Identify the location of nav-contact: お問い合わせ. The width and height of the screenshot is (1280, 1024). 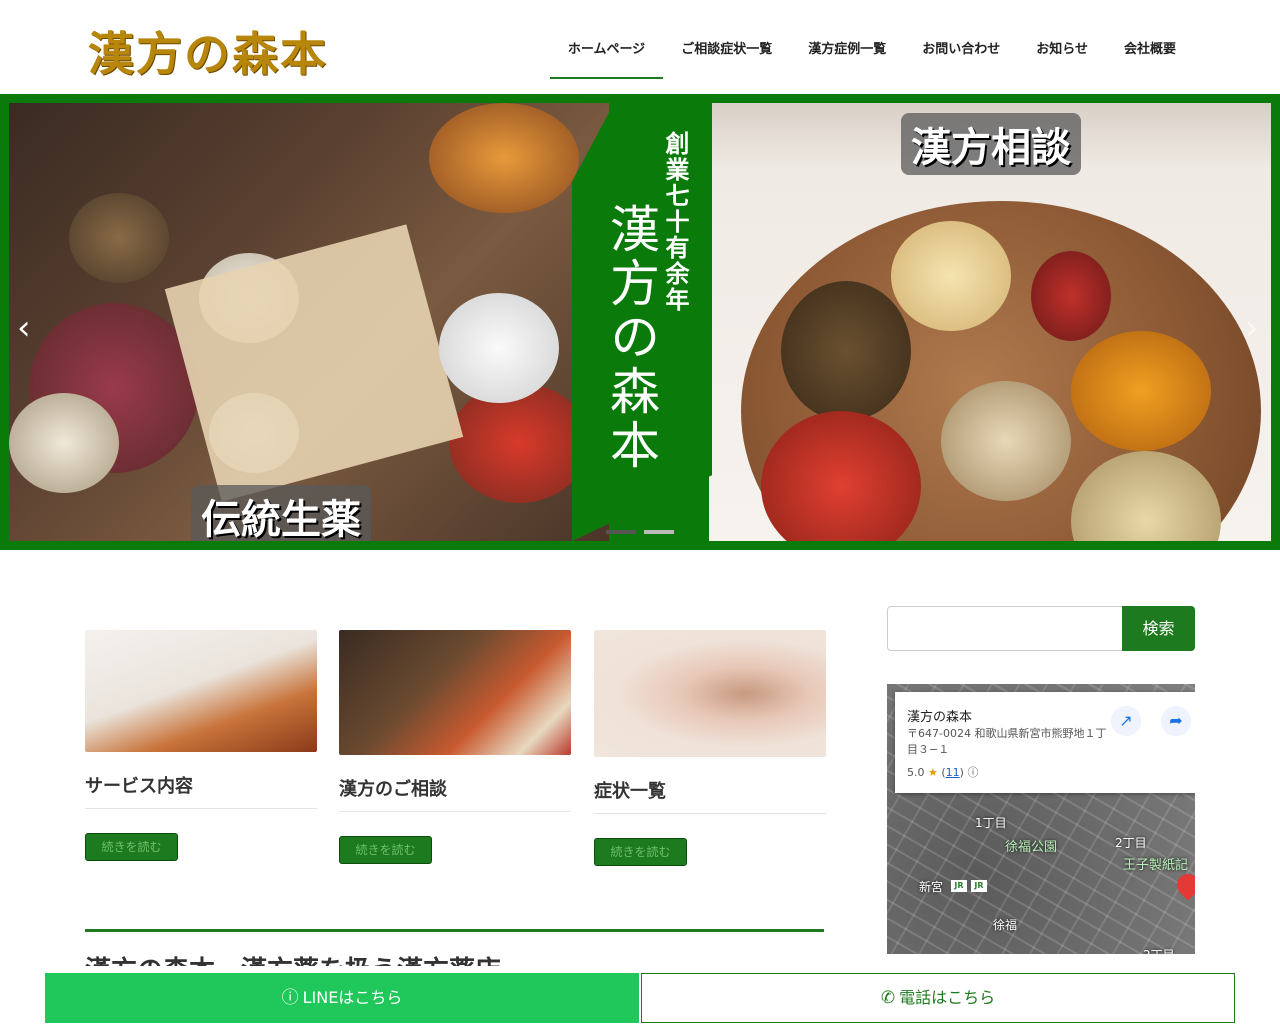
(961, 54).